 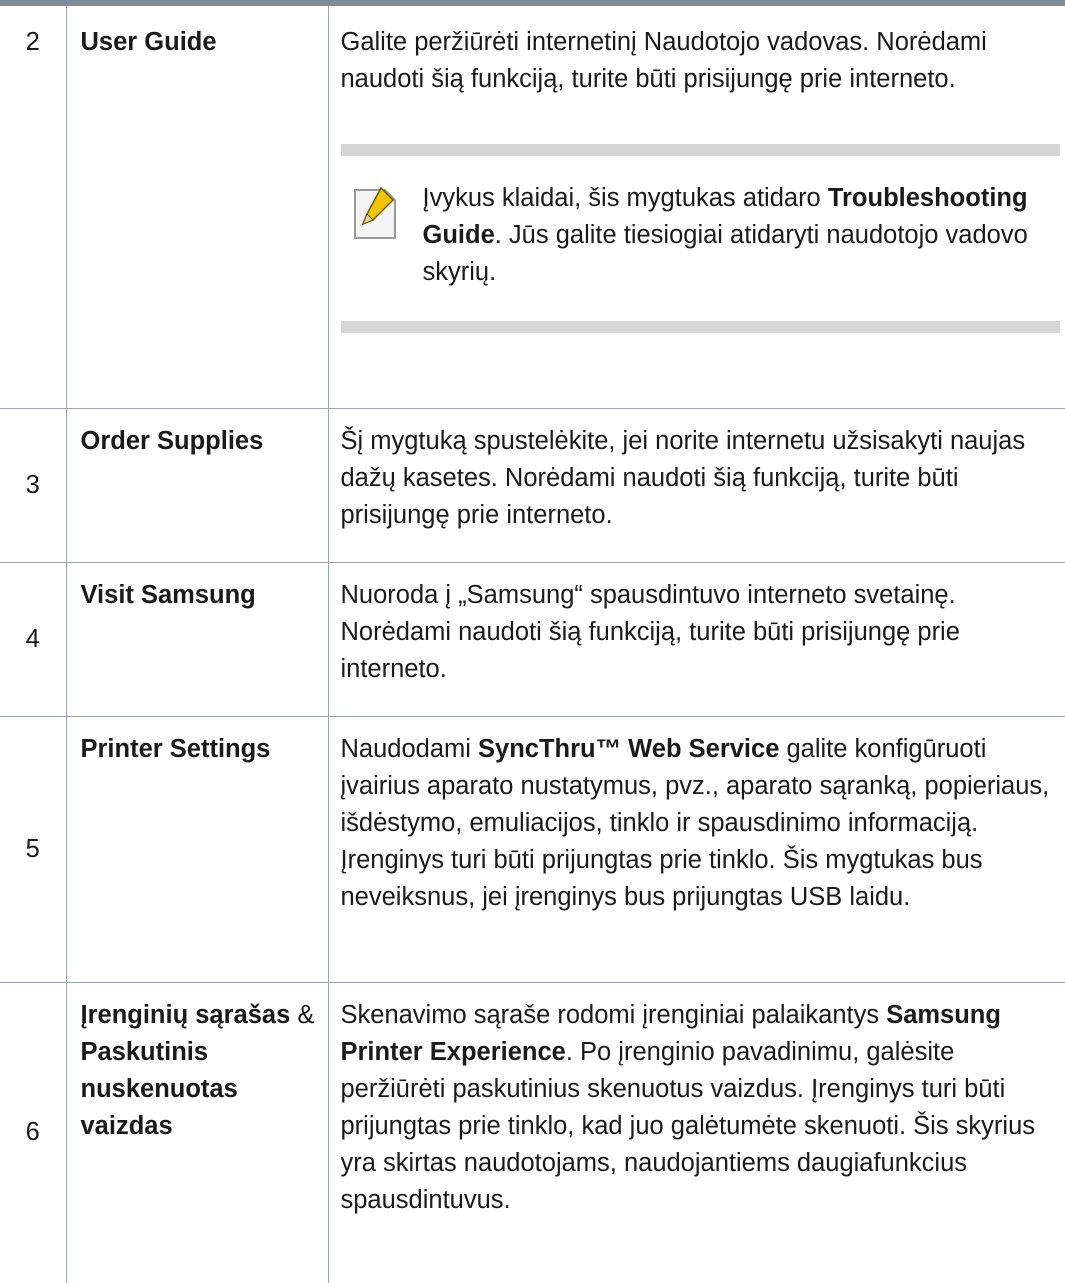 I want to click on row-number: 2, so click(x=33, y=207).